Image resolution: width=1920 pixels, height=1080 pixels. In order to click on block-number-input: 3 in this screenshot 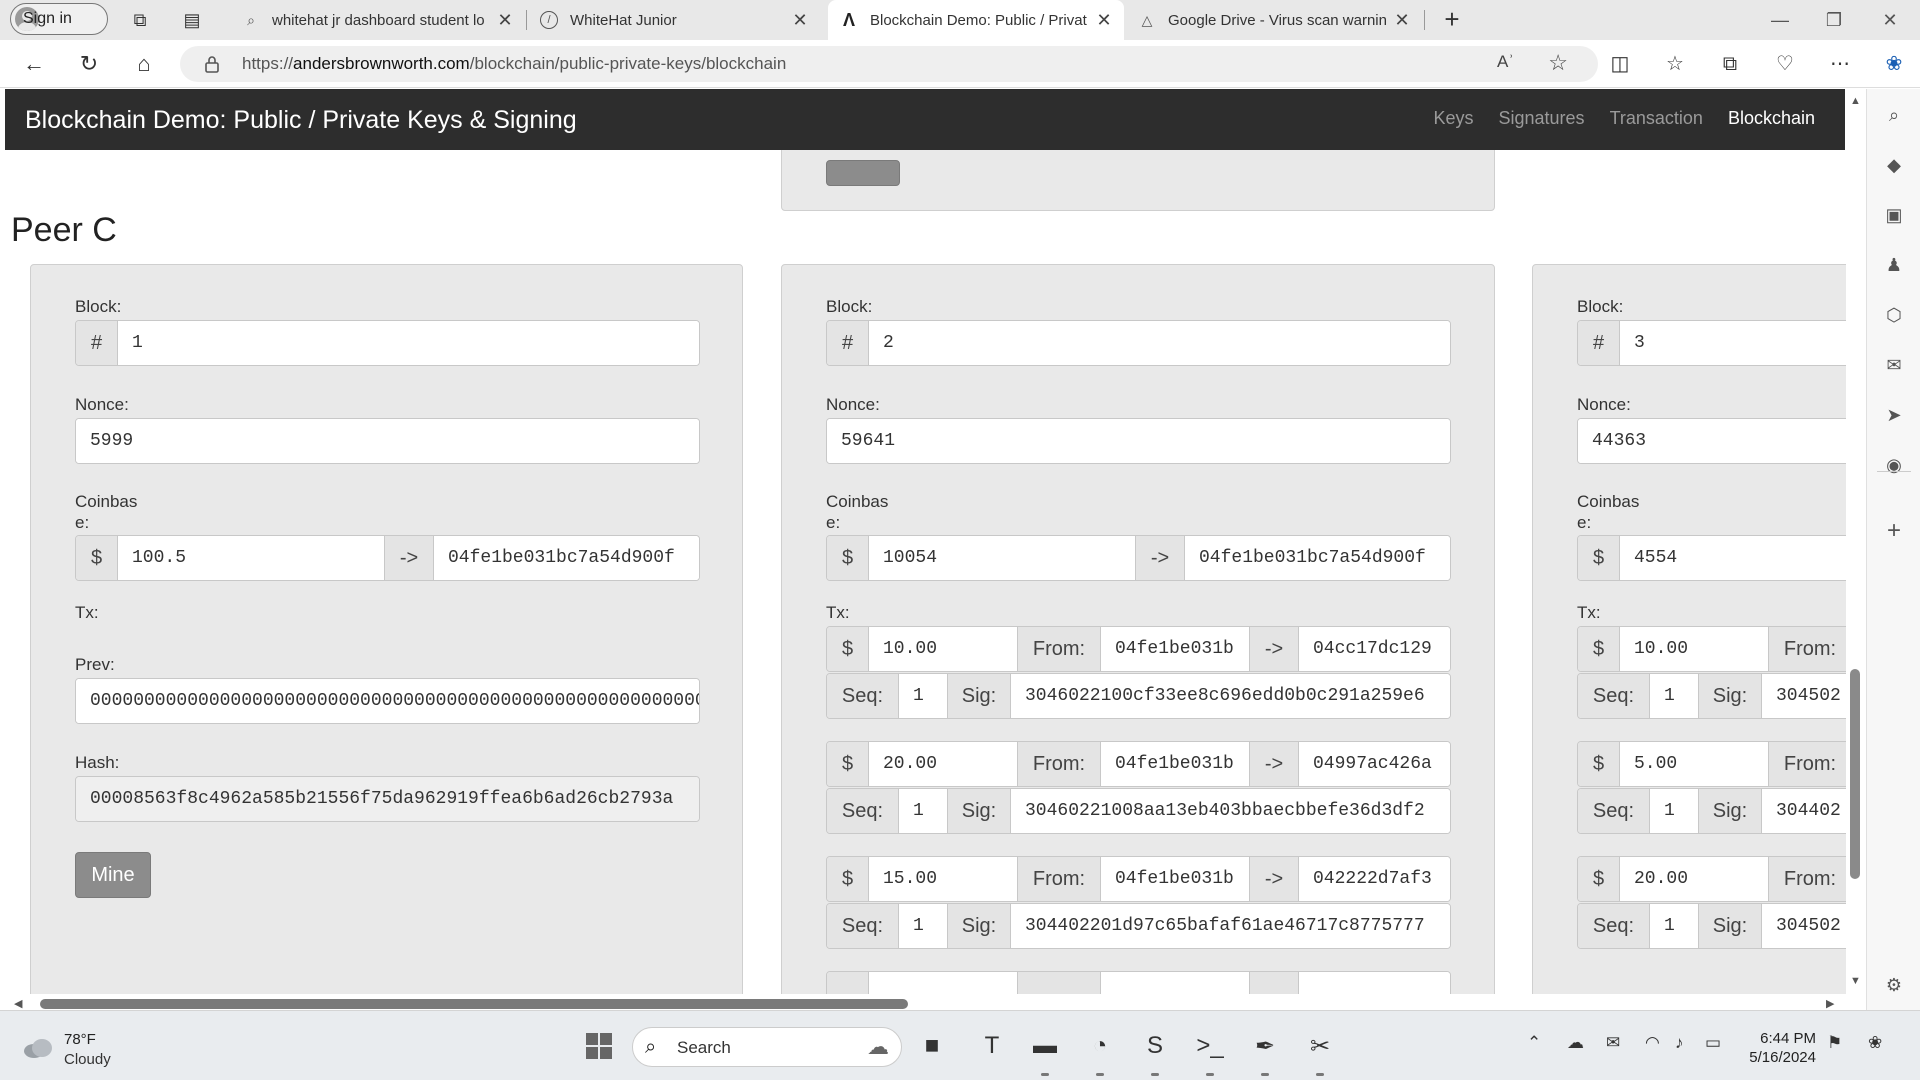, I will do `click(1743, 343)`.